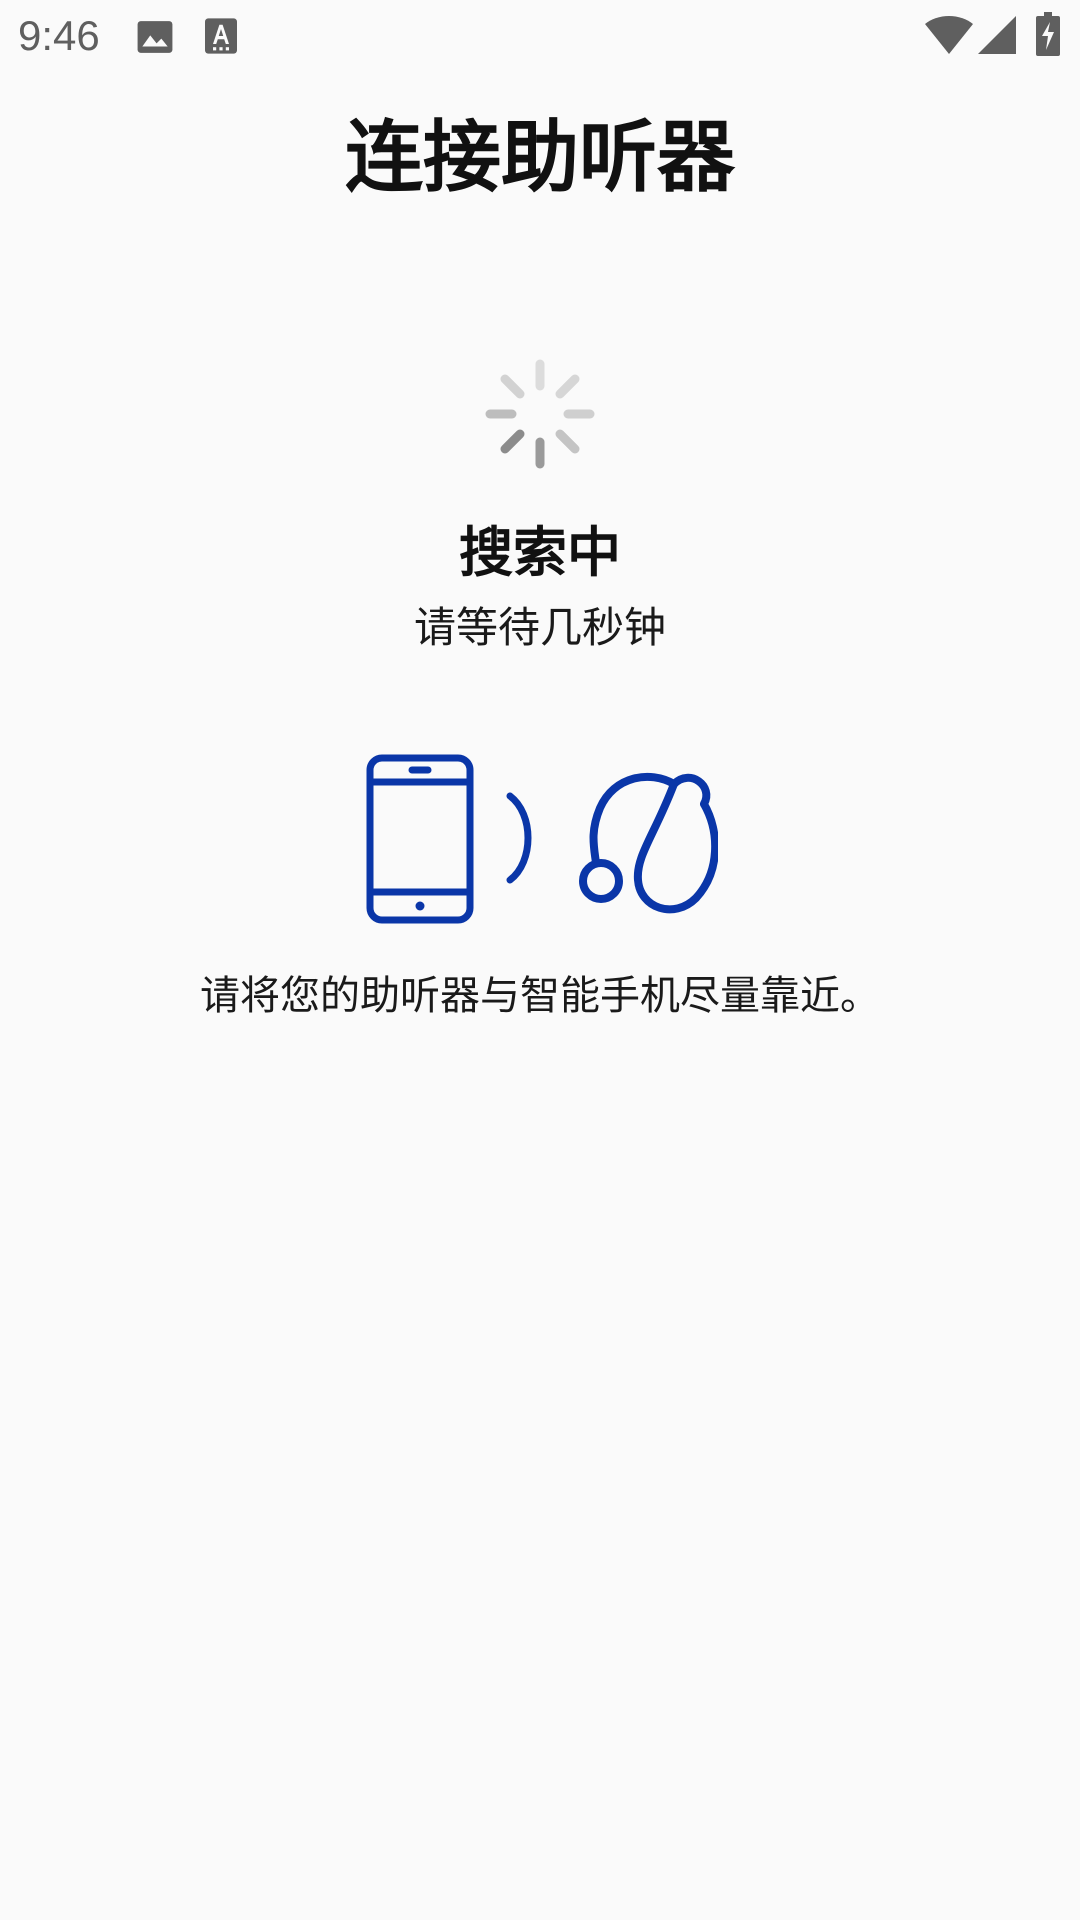 This screenshot has height=1920, width=1080. I want to click on image-icon, so click(155, 37).